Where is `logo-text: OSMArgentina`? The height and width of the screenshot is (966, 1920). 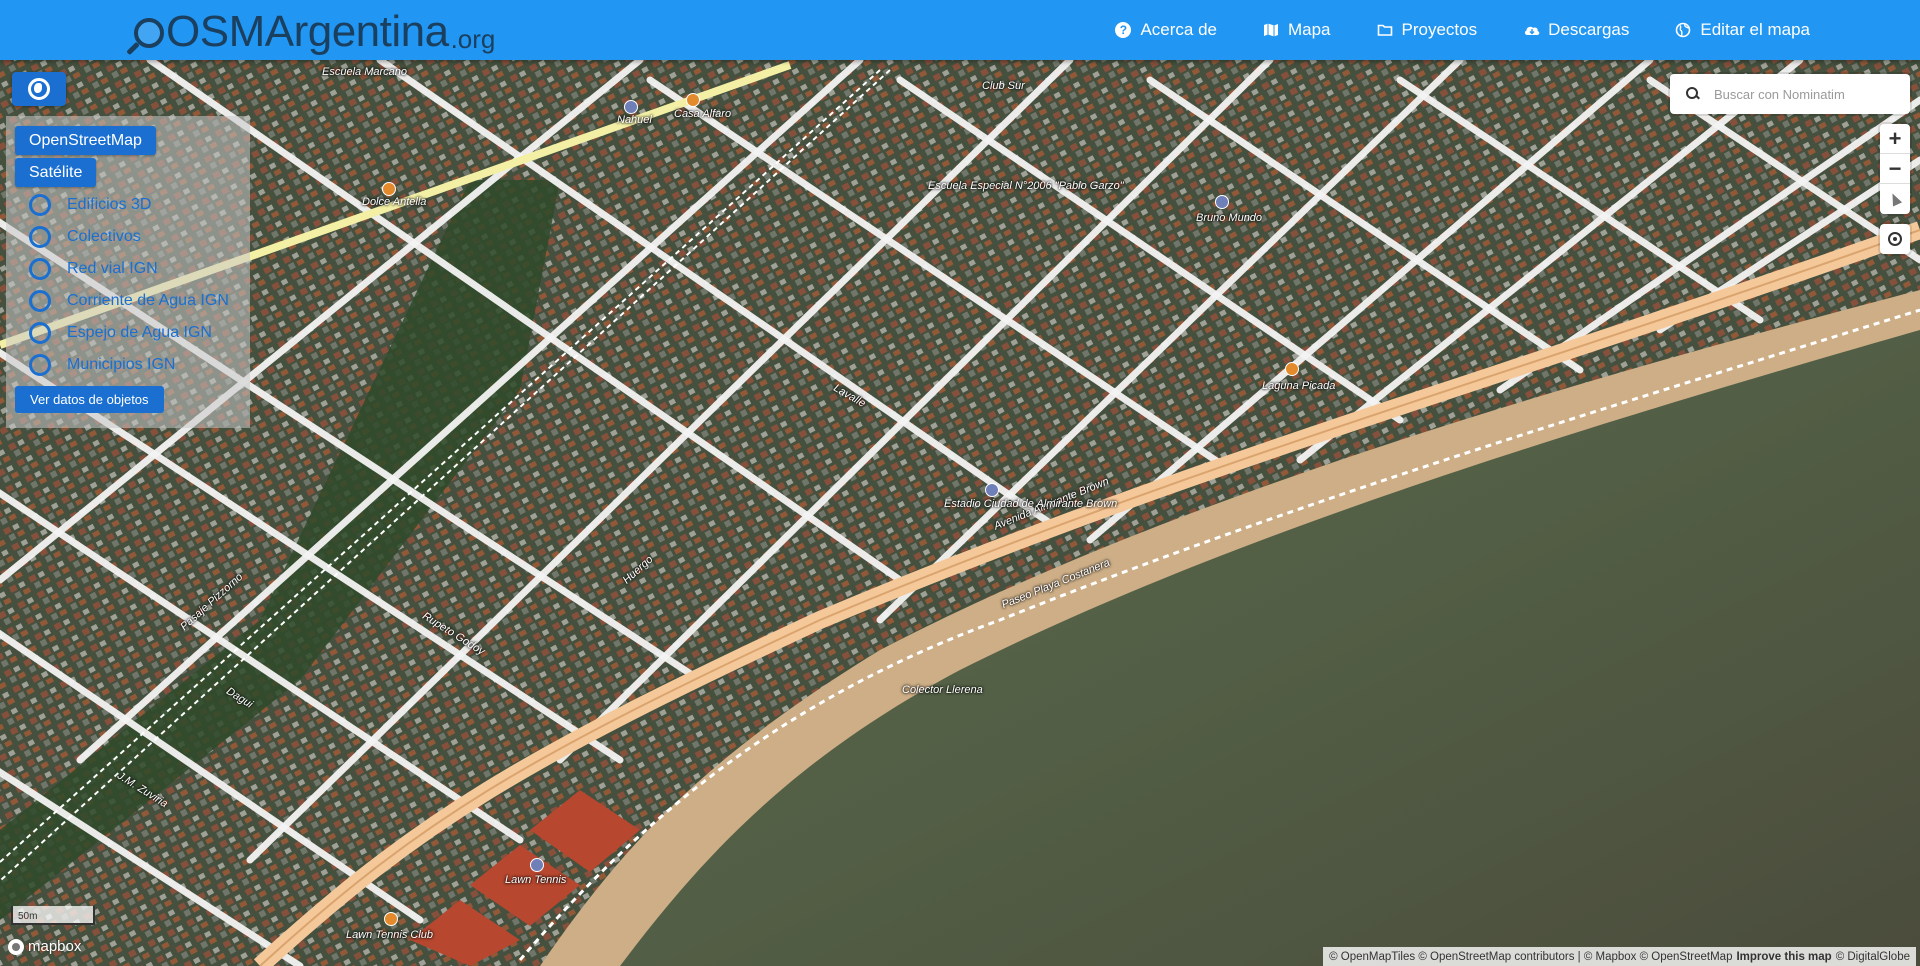
logo-text: OSMArgentina is located at coordinates (307, 31).